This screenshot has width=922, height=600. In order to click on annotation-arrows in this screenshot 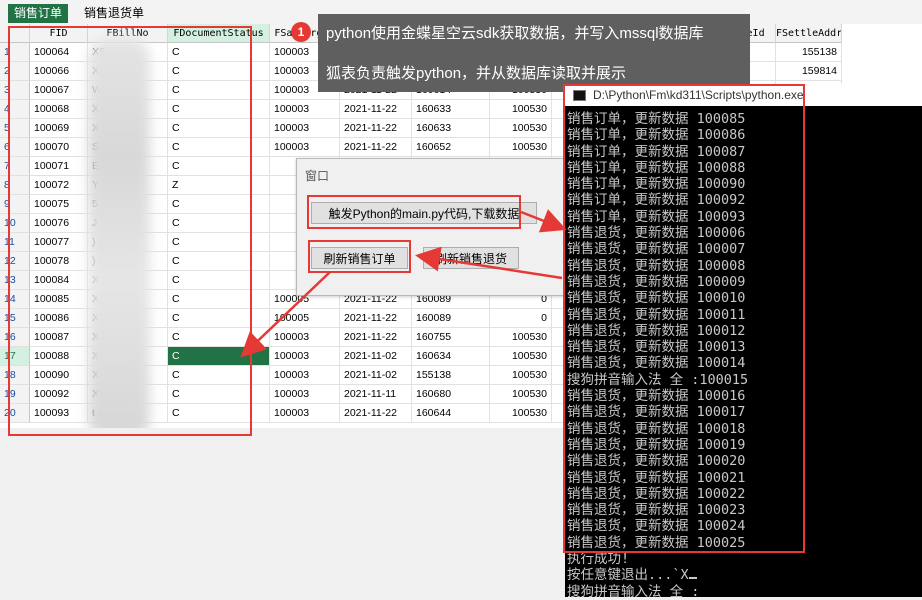, I will do `click(403, 283)`.